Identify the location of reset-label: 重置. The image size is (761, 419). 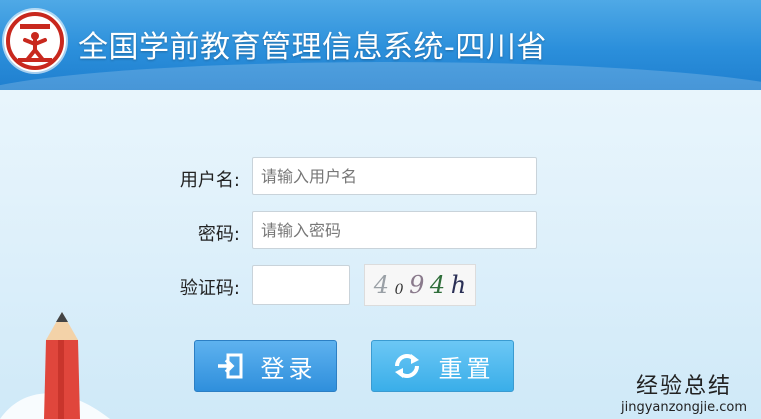
(466, 368).